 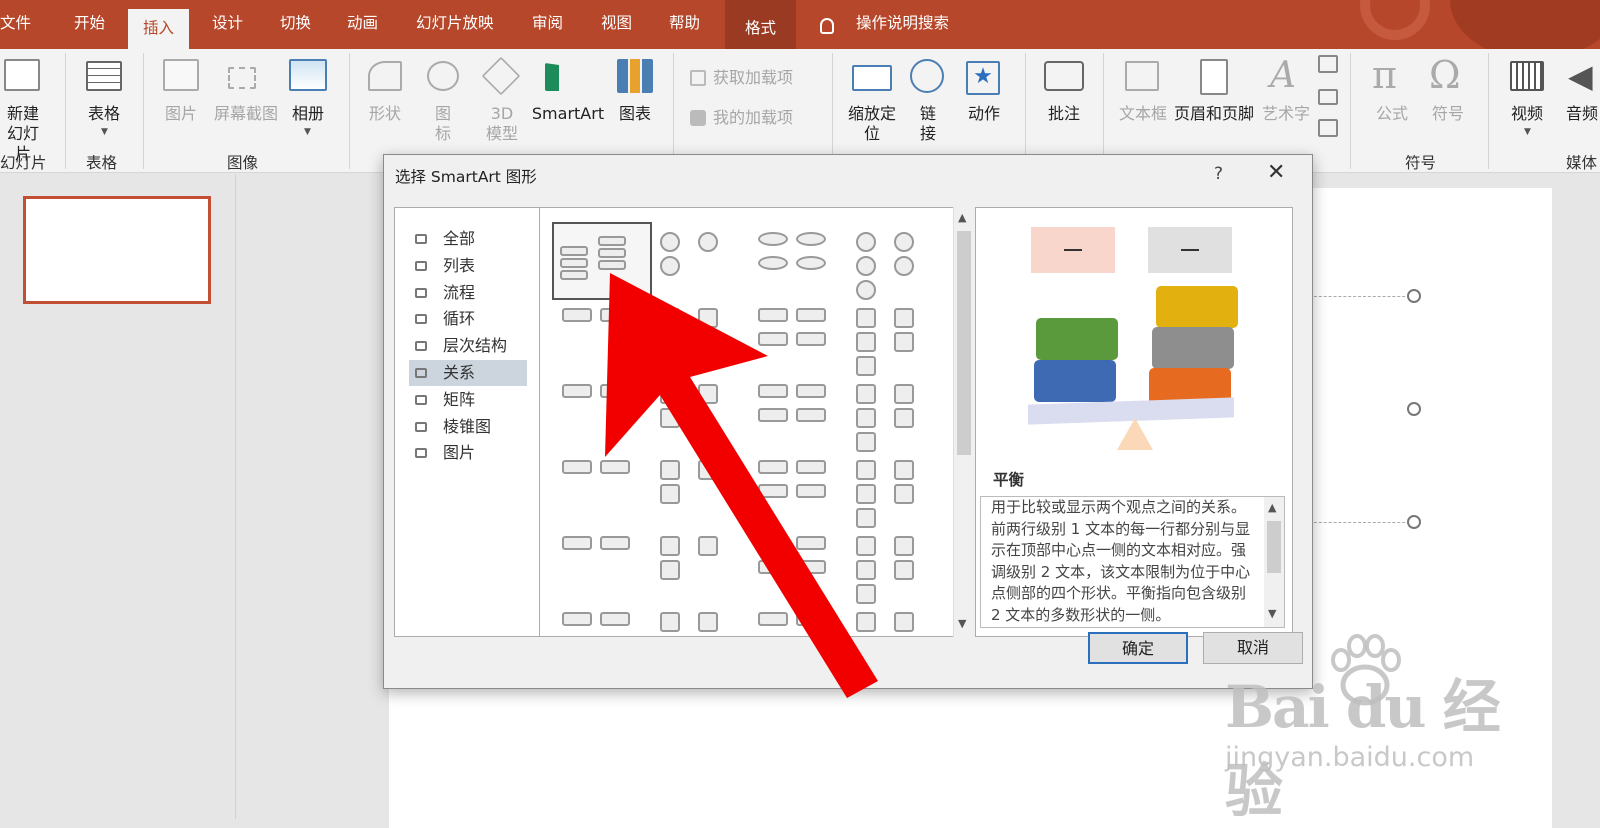 I want to click on table-button: 表格, so click(x=104, y=114).